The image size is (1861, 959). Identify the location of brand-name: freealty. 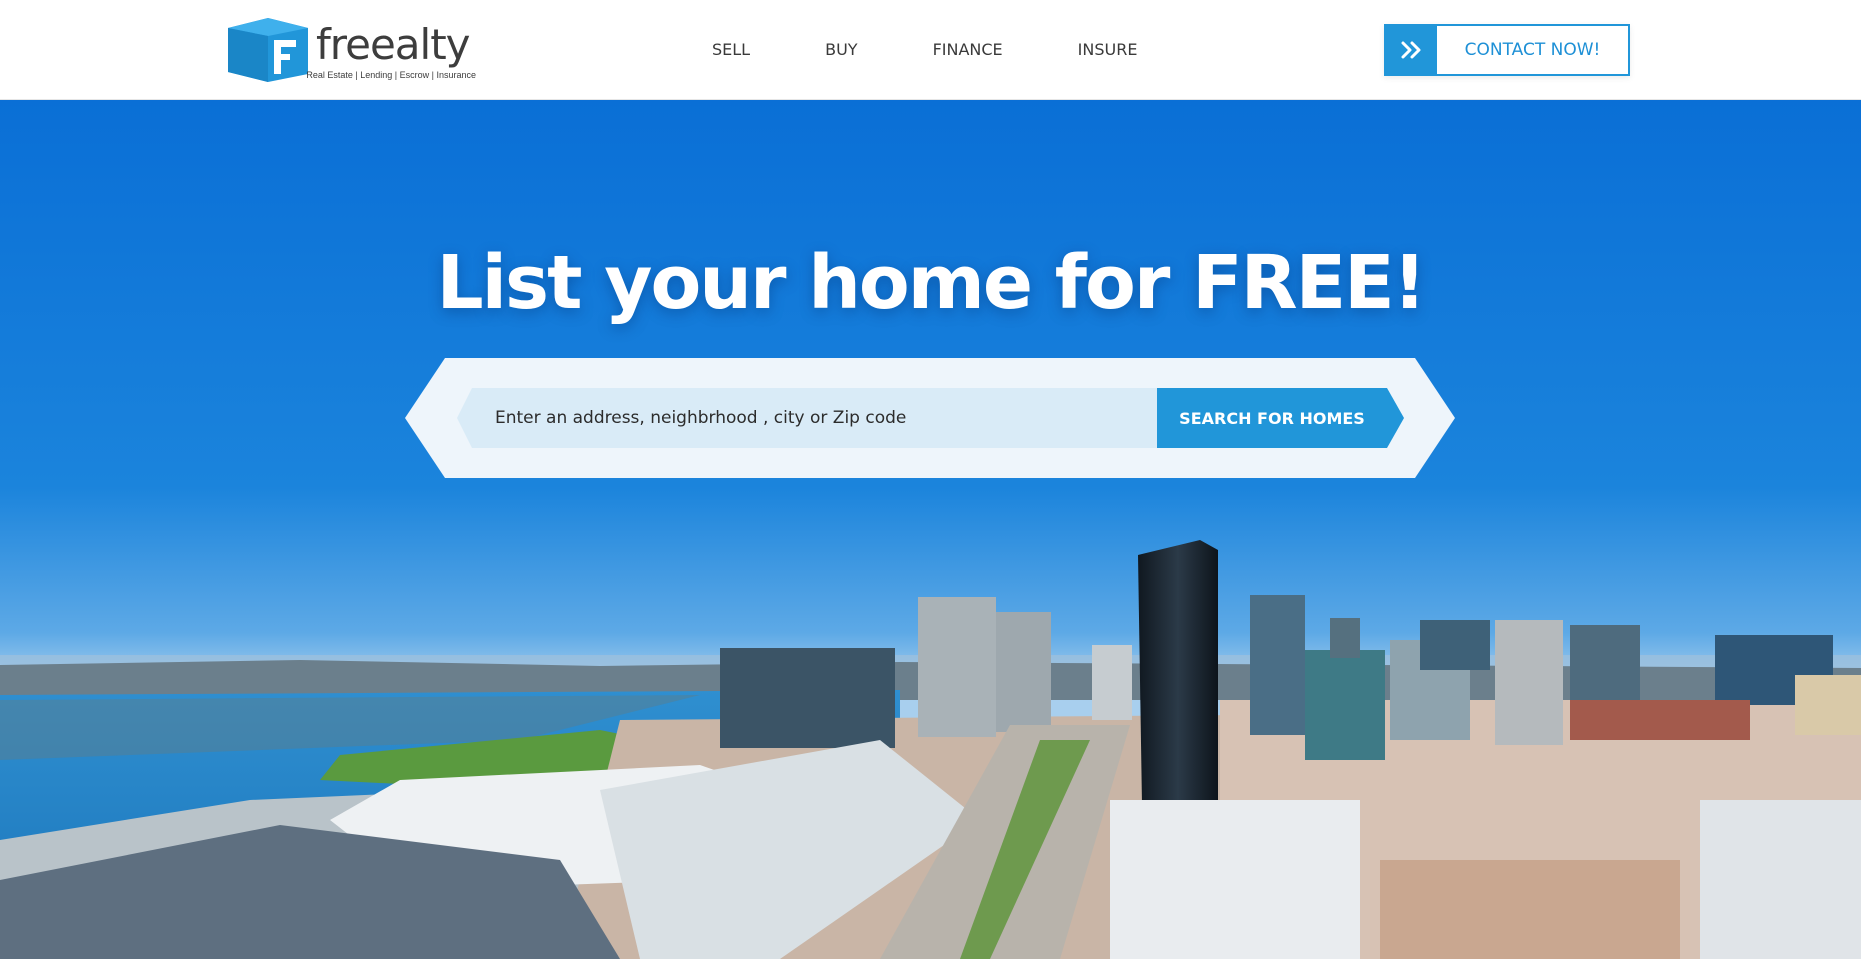
(393, 44).